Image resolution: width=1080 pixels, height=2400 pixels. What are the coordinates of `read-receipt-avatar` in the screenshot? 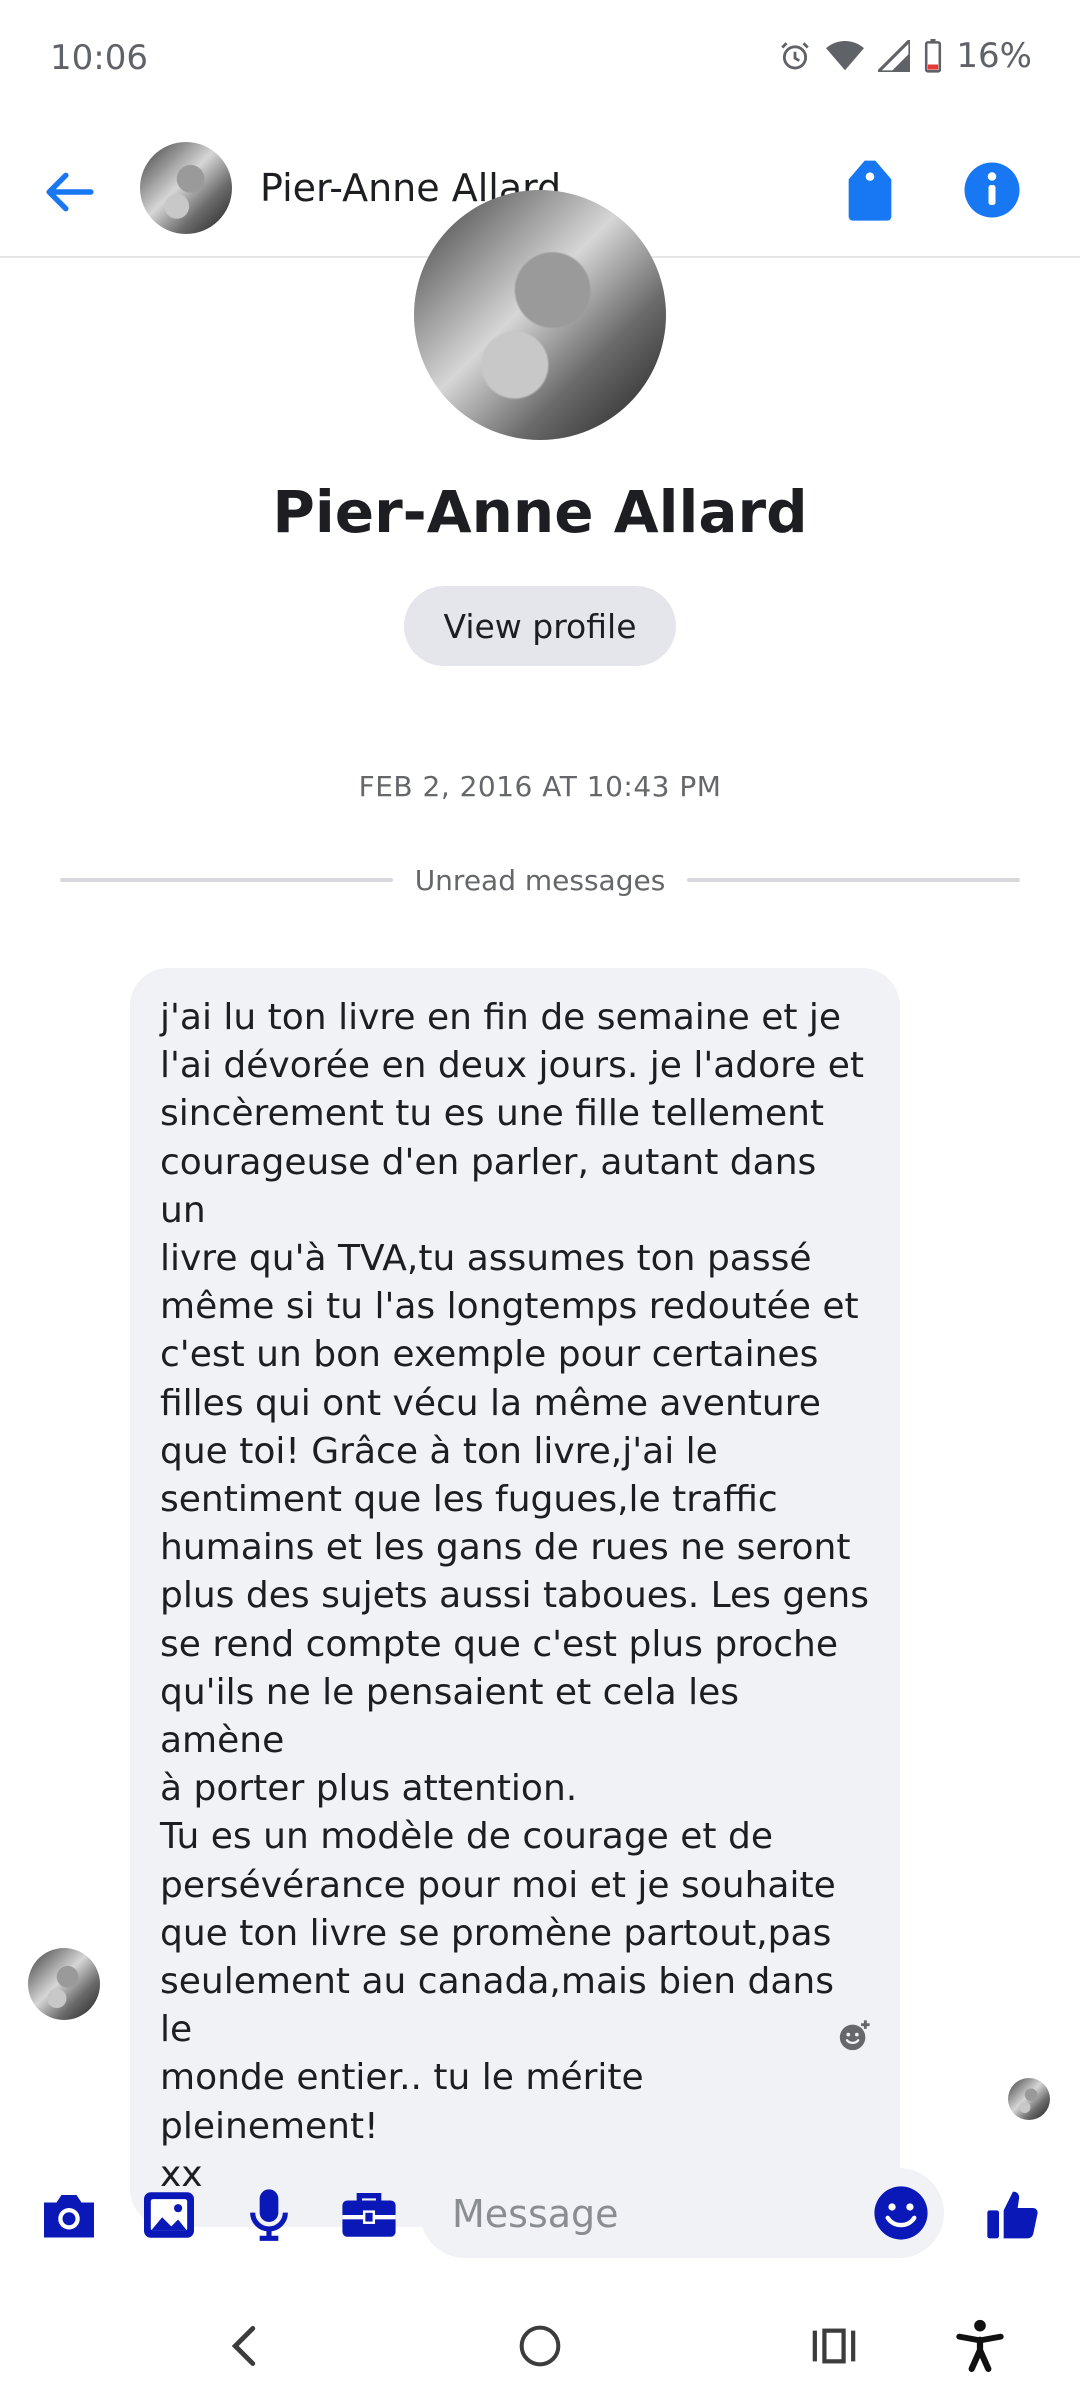 It's located at (1029, 2099).